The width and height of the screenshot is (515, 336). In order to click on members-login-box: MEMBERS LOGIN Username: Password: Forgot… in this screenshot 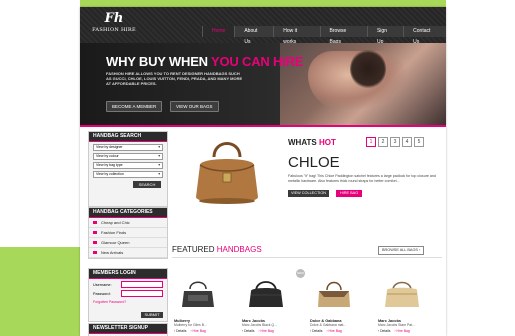, I will do `click(128, 295)`.